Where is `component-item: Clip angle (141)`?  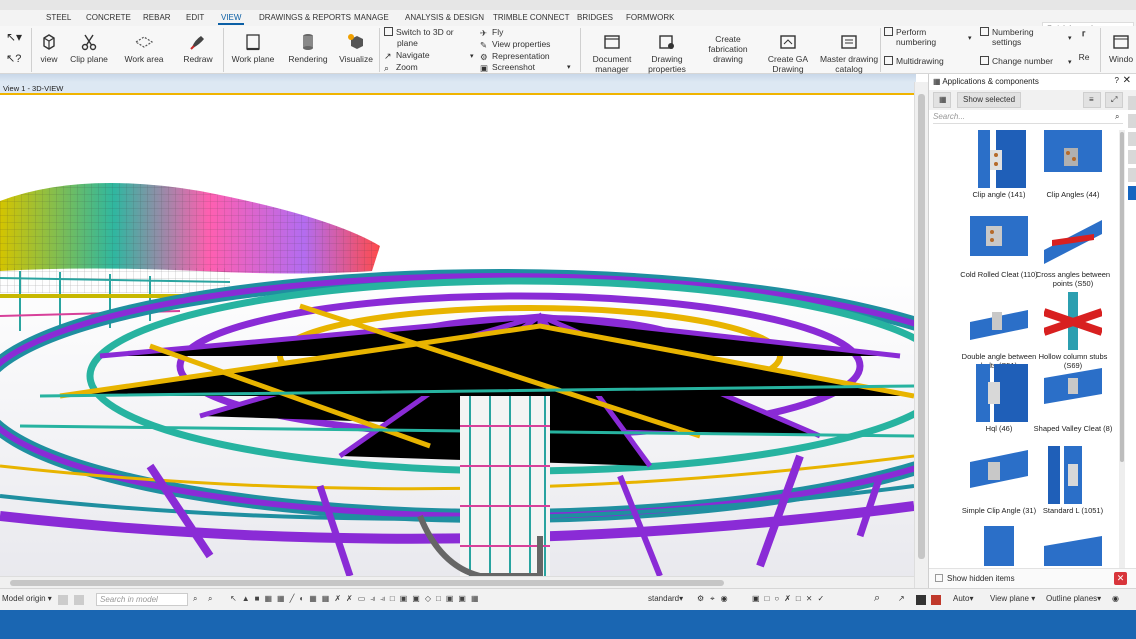 component-item: Clip angle (141) is located at coordinates (999, 164).